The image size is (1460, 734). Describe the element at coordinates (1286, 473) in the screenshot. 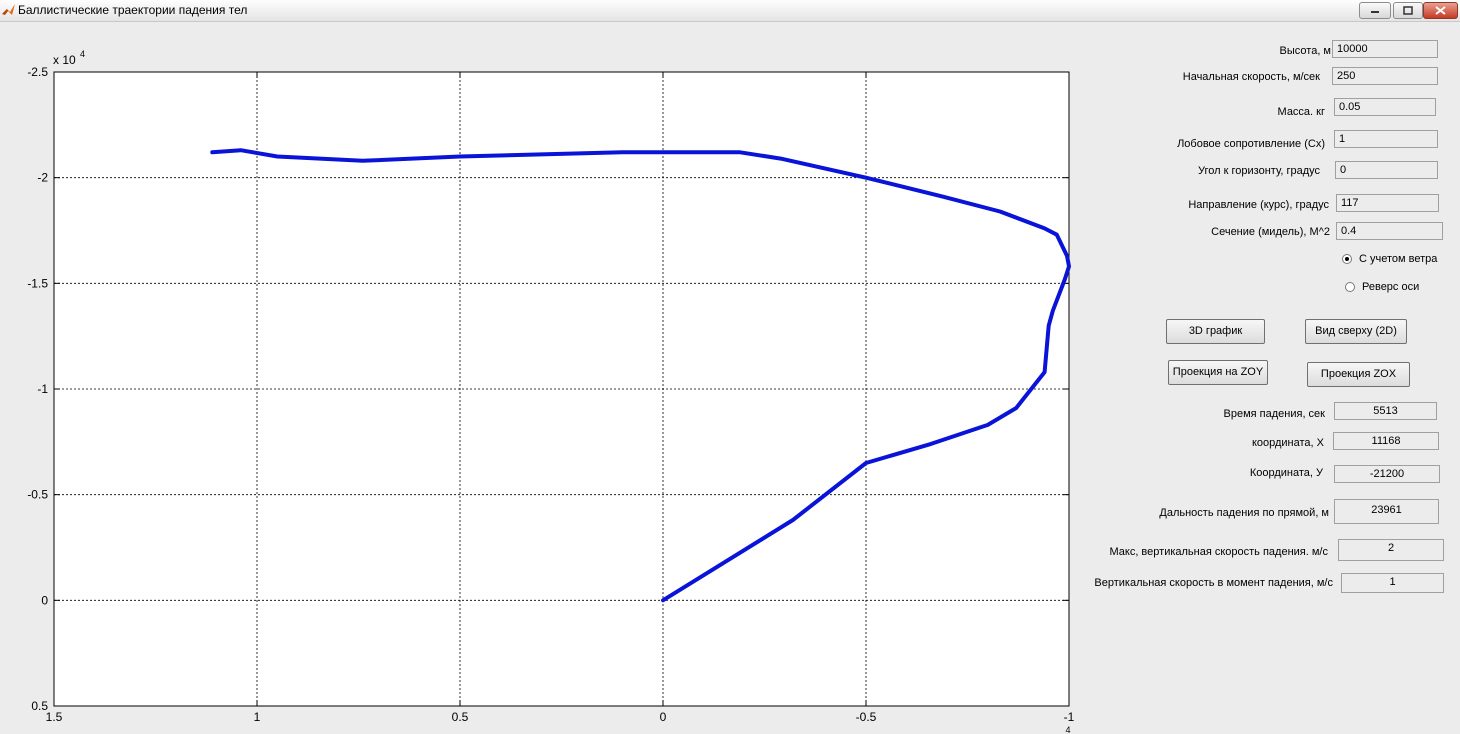

I see `coord-y-label: Координата, У` at that location.